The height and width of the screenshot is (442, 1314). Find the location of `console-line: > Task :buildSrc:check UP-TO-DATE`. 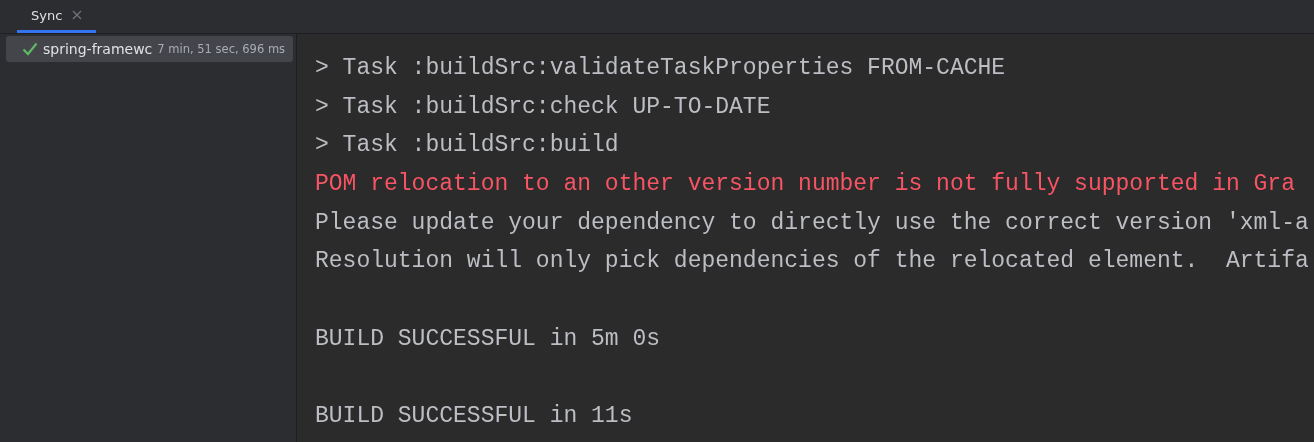

console-line: > Task :buildSrc:check UP-TO-DATE is located at coordinates (543, 107).